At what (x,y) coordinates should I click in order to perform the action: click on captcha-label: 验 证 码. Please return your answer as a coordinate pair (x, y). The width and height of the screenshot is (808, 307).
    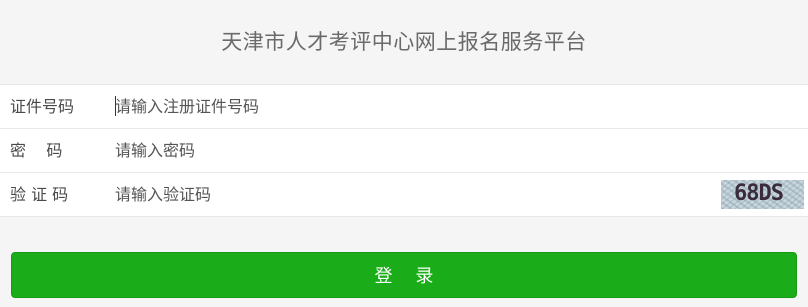
    Looking at the image, I should click on (39, 194).